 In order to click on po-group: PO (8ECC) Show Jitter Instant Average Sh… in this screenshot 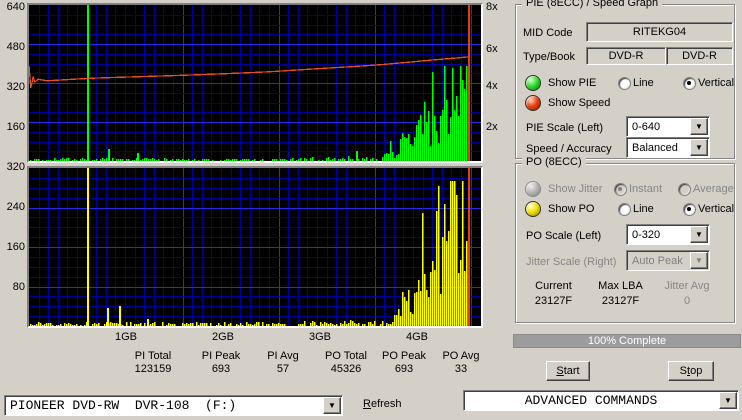, I will do `click(625, 239)`.